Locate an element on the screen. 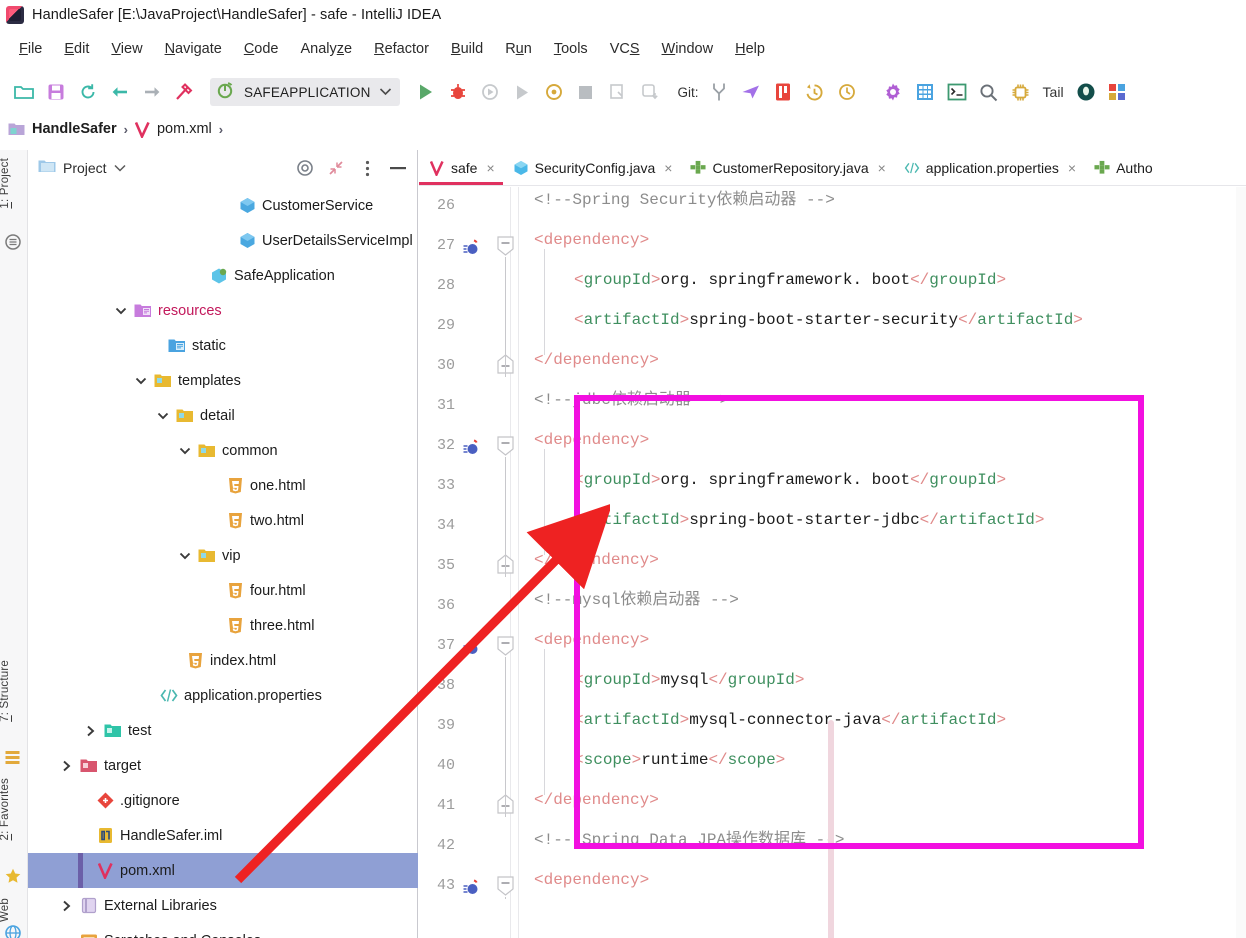  tool-window-button-structure: 7: Structure is located at coordinates (13, 691).